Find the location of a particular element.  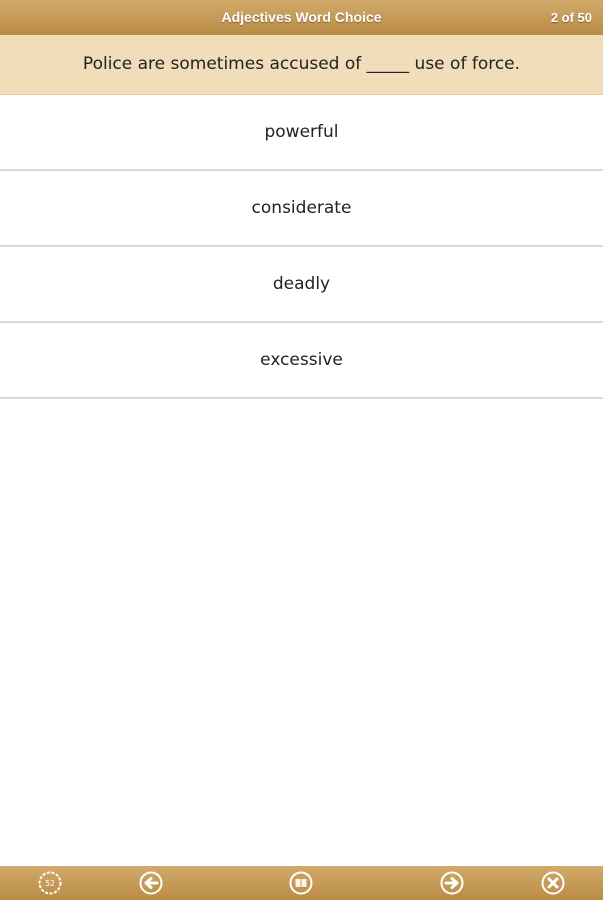

question-counter: 2 of 50 is located at coordinates (571, 17).